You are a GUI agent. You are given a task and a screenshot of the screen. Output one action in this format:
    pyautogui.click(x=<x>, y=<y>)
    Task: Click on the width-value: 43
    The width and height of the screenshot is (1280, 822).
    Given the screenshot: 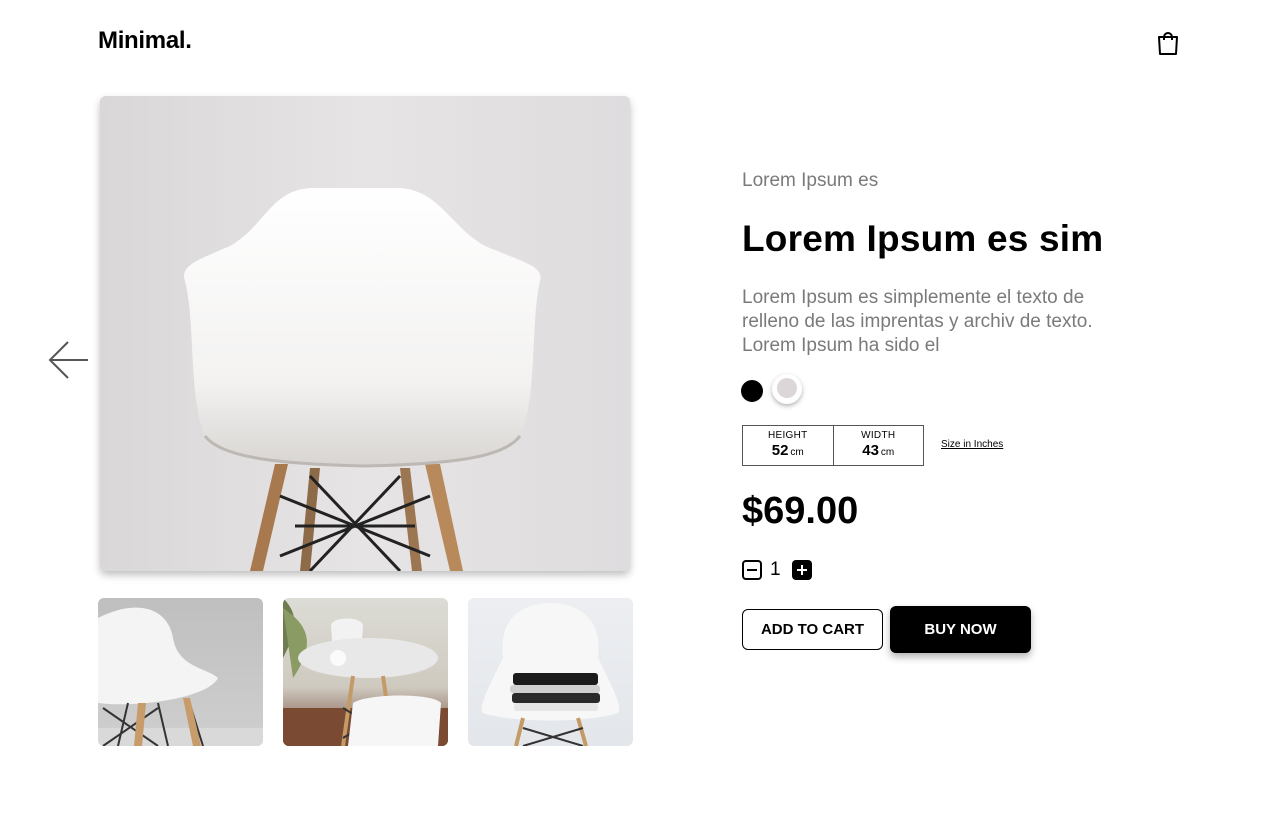 What is the action you would take?
    pyautogui.click(x=870, y=450)
    